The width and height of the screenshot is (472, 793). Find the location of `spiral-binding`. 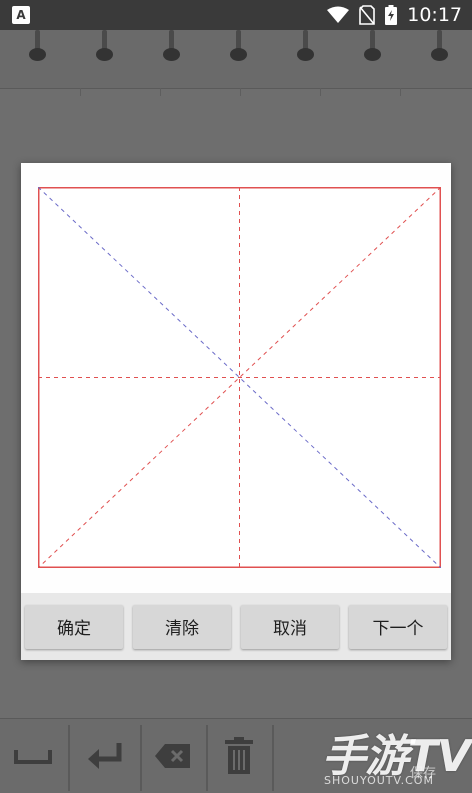

spiral-binding is located at coordinates (236, 59).